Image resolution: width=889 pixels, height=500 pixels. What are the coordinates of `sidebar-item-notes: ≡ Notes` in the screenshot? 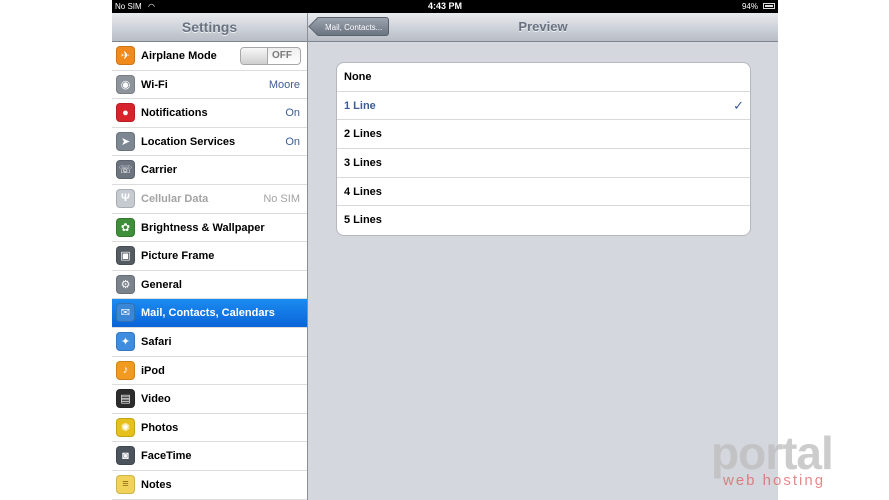 It's located at (209, 485).